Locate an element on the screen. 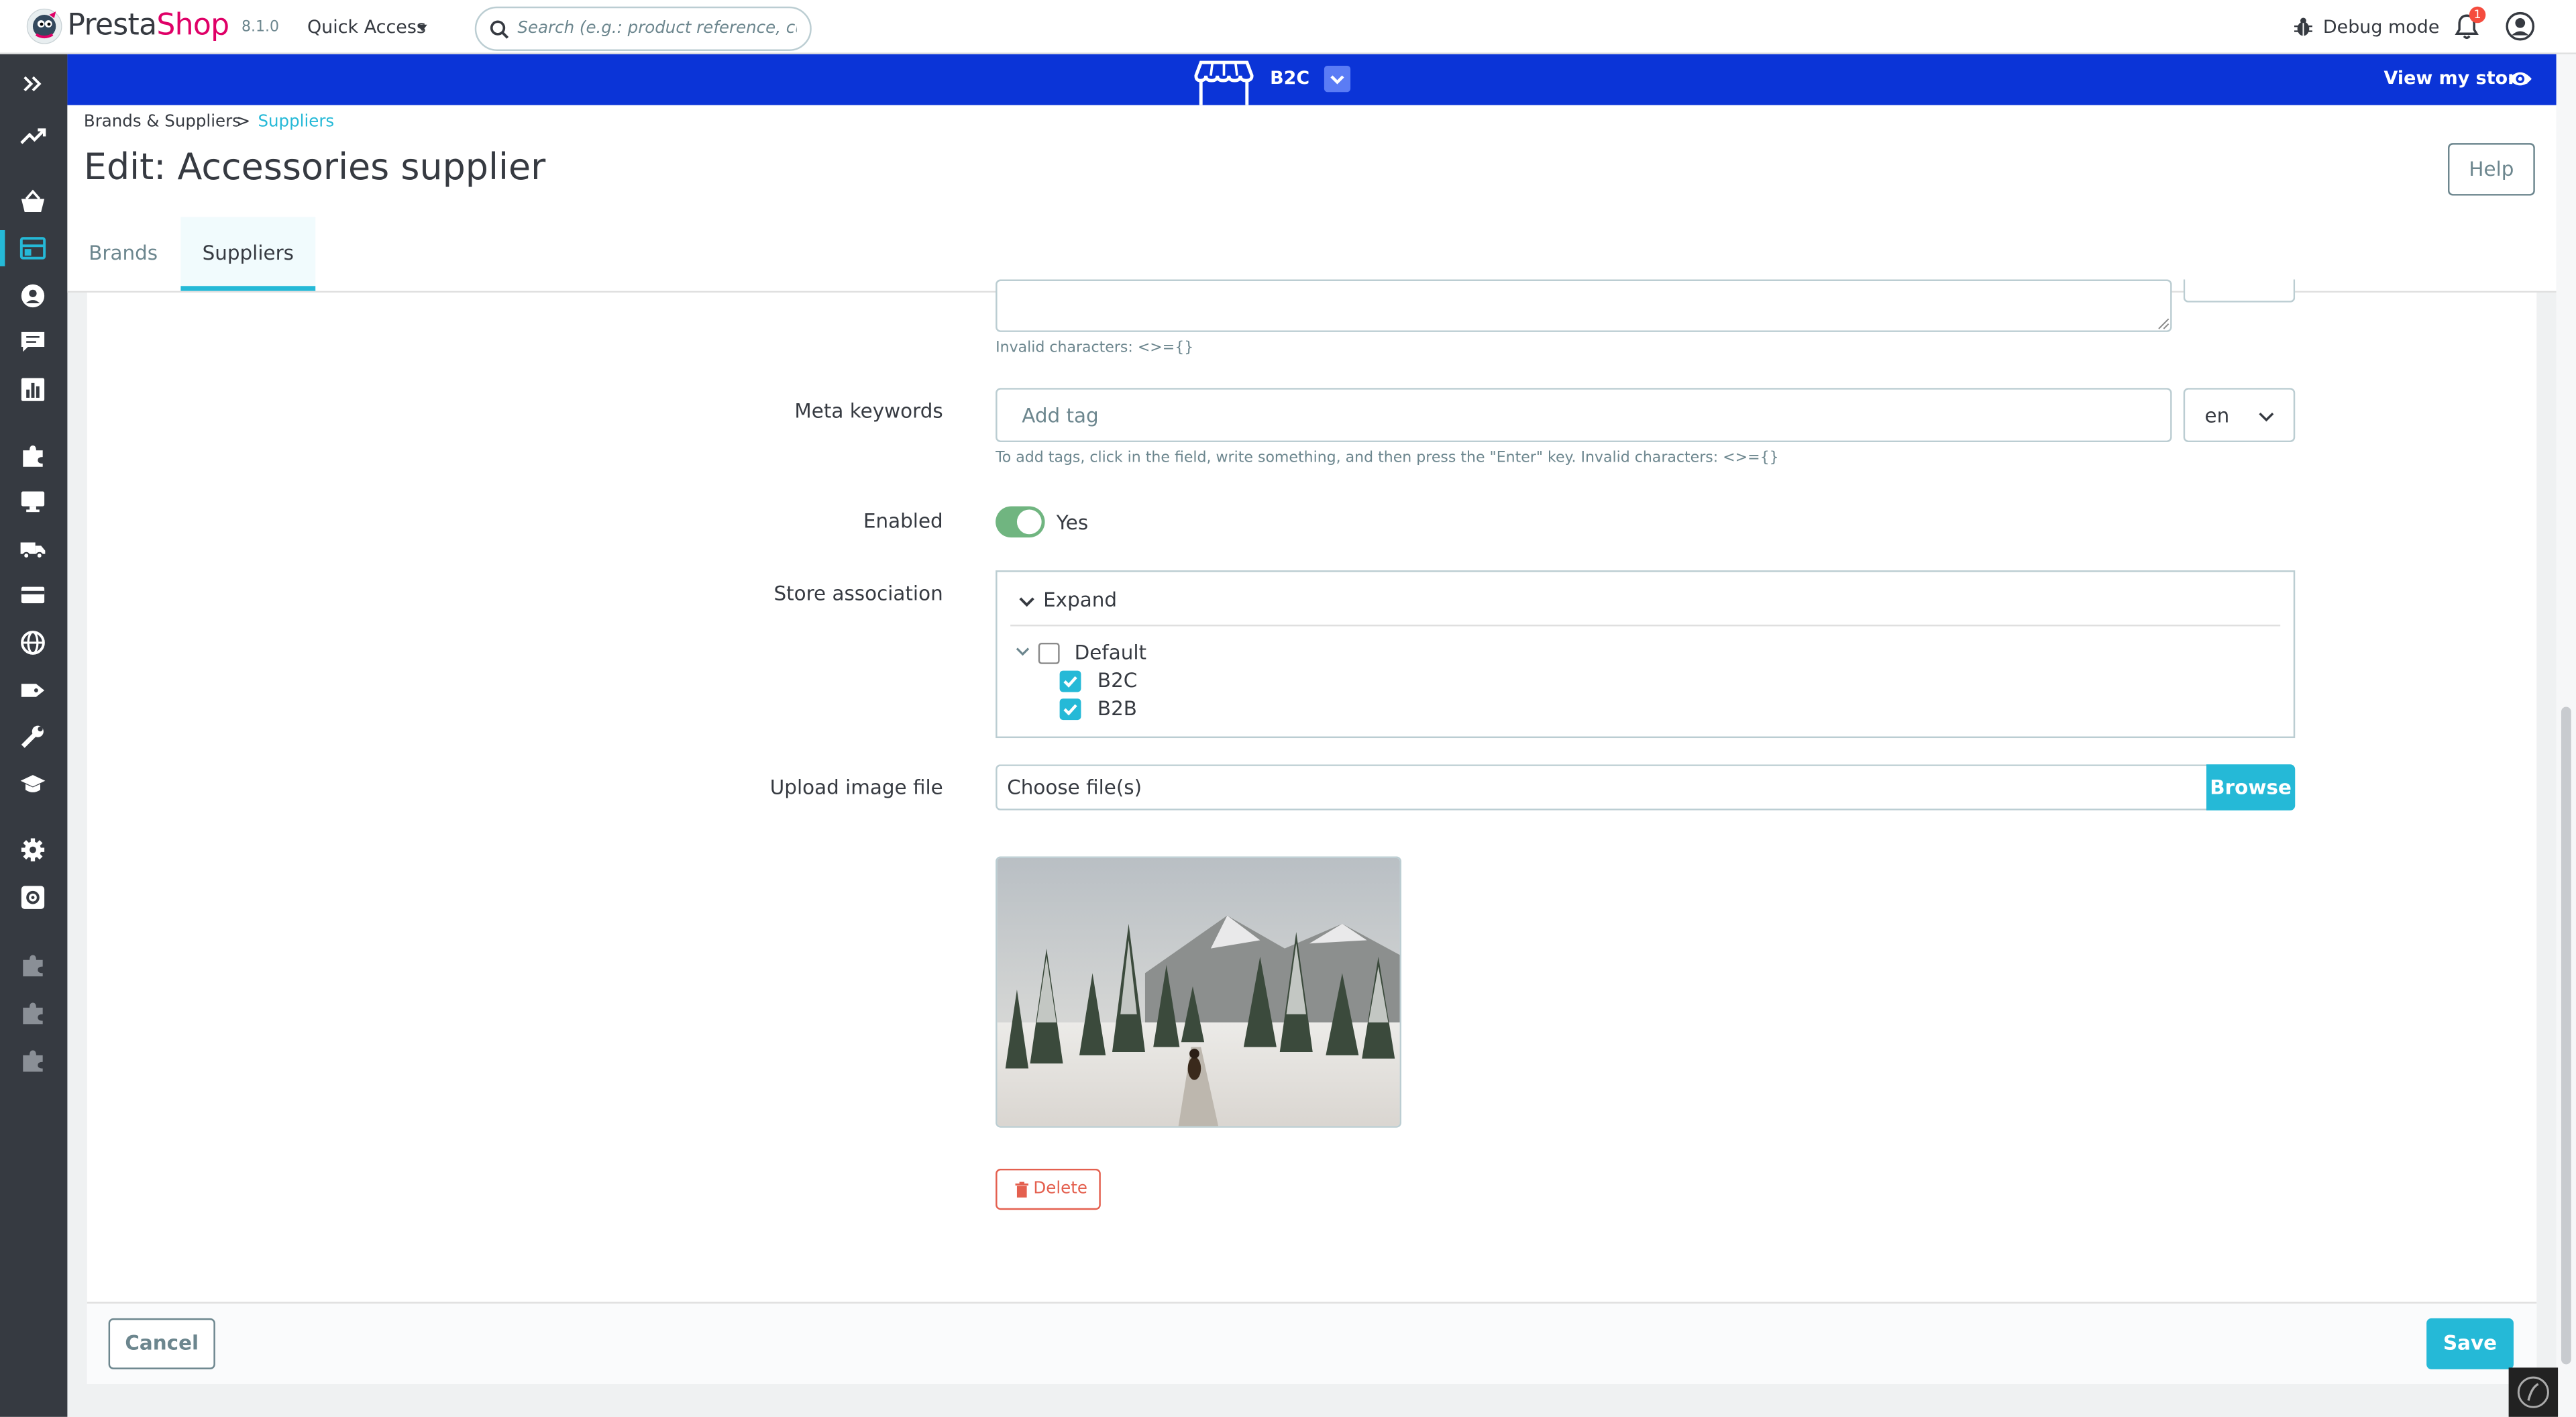 Image resolution: width=2576 pixels, height=1417 pixels. messages-icon is located at coordinates (32, 342).